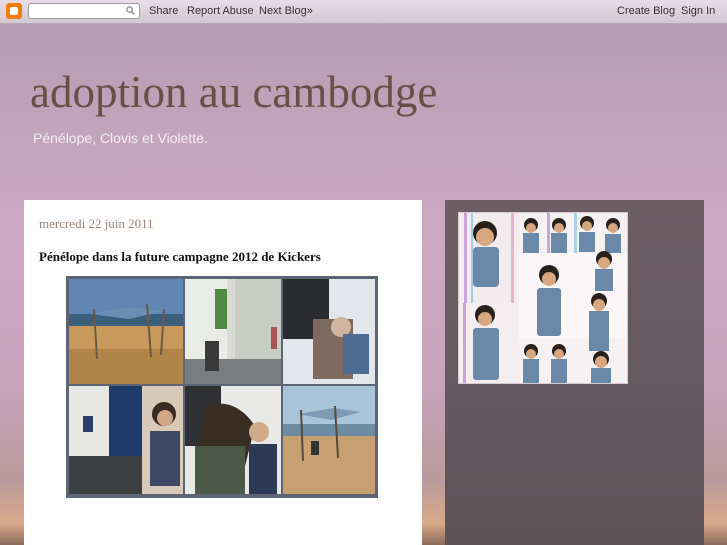 The height and width of the screenshot is (545, 727). Describe the element at coordinates (698, 11) in the screenshot. I see `sign-in-link: Sign In` at that location.